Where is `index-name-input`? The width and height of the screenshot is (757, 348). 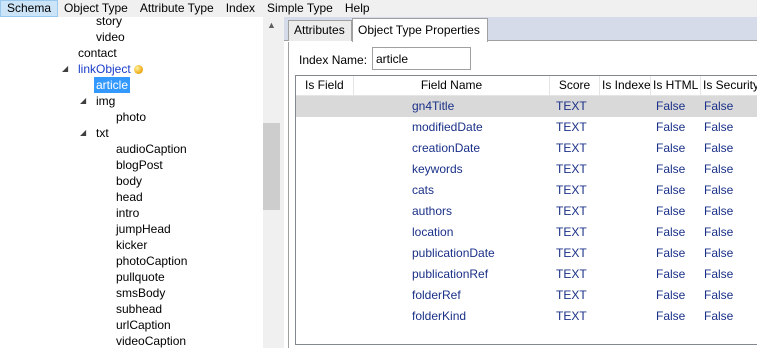
index-name-input is located at coordinates (421, 58).